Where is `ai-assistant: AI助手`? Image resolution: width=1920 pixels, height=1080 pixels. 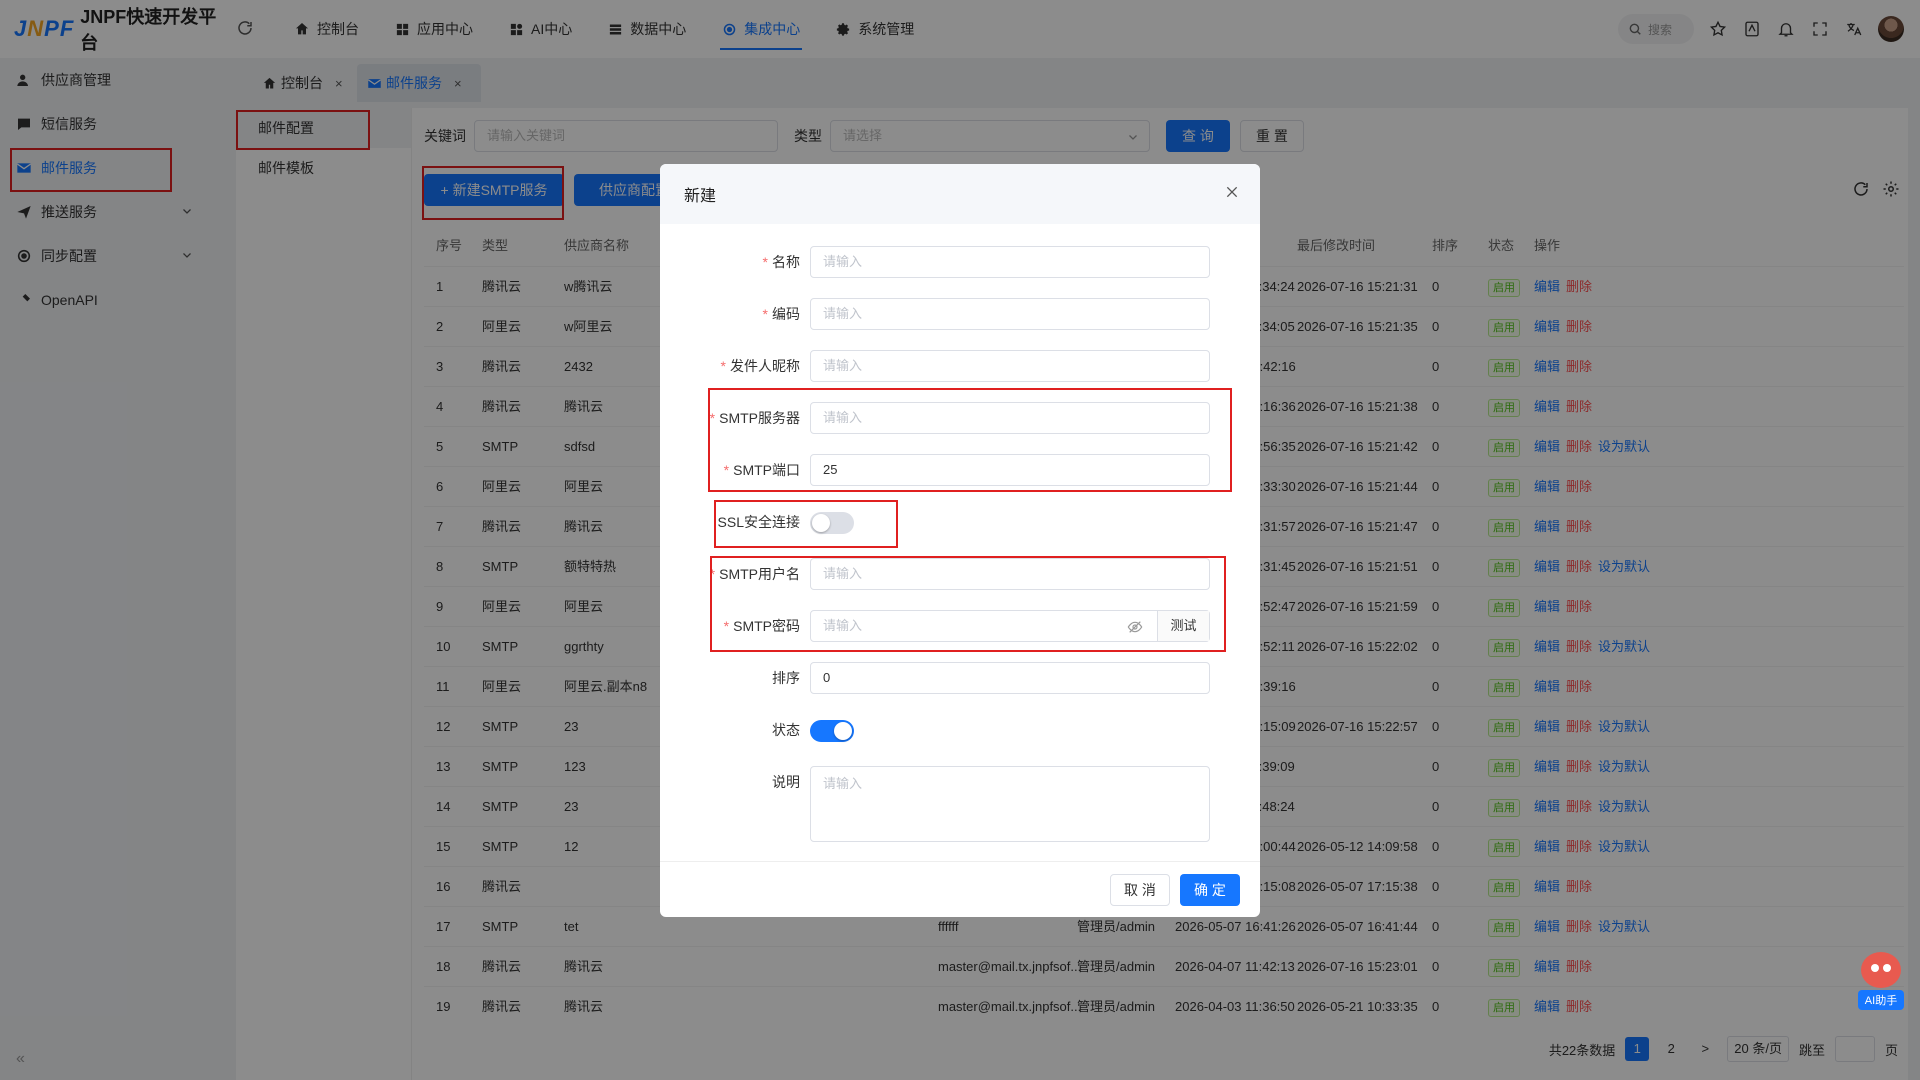
ai-assistant: AI助手 is located at coordinates (1881, 981).